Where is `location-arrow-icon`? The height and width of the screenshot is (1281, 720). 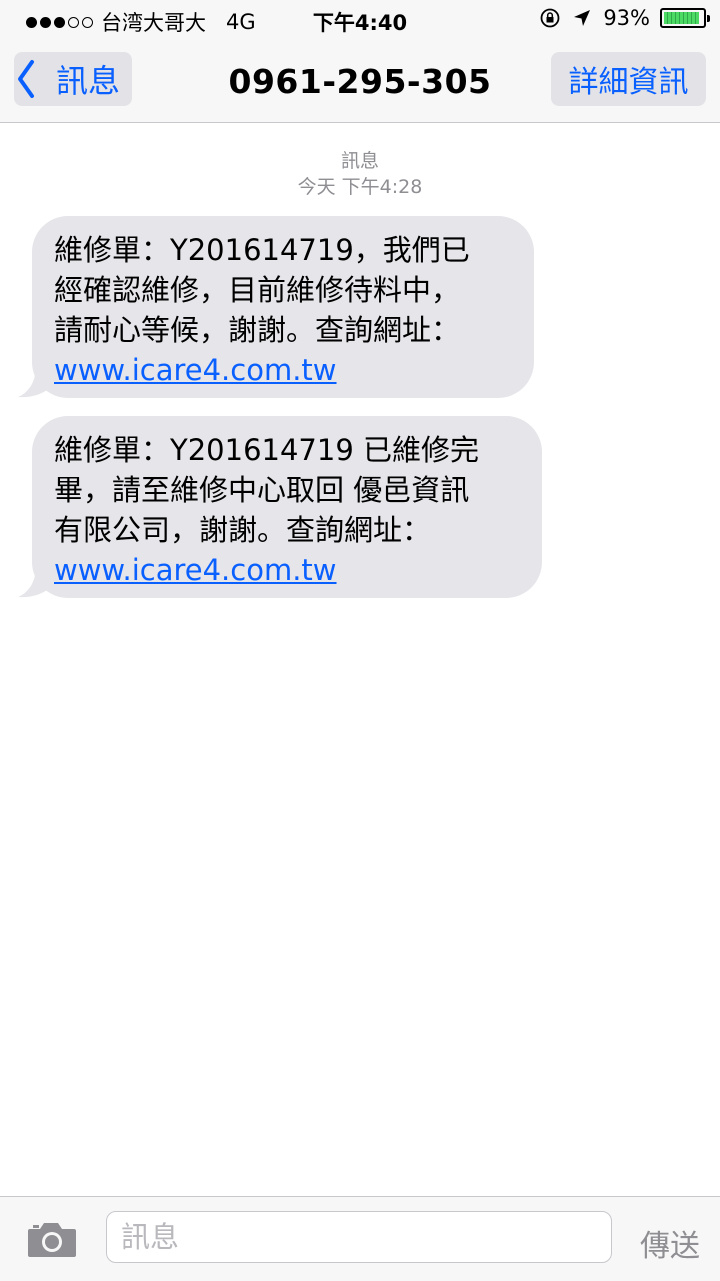
location-arrow-icon is located at coordinates (582, 18).